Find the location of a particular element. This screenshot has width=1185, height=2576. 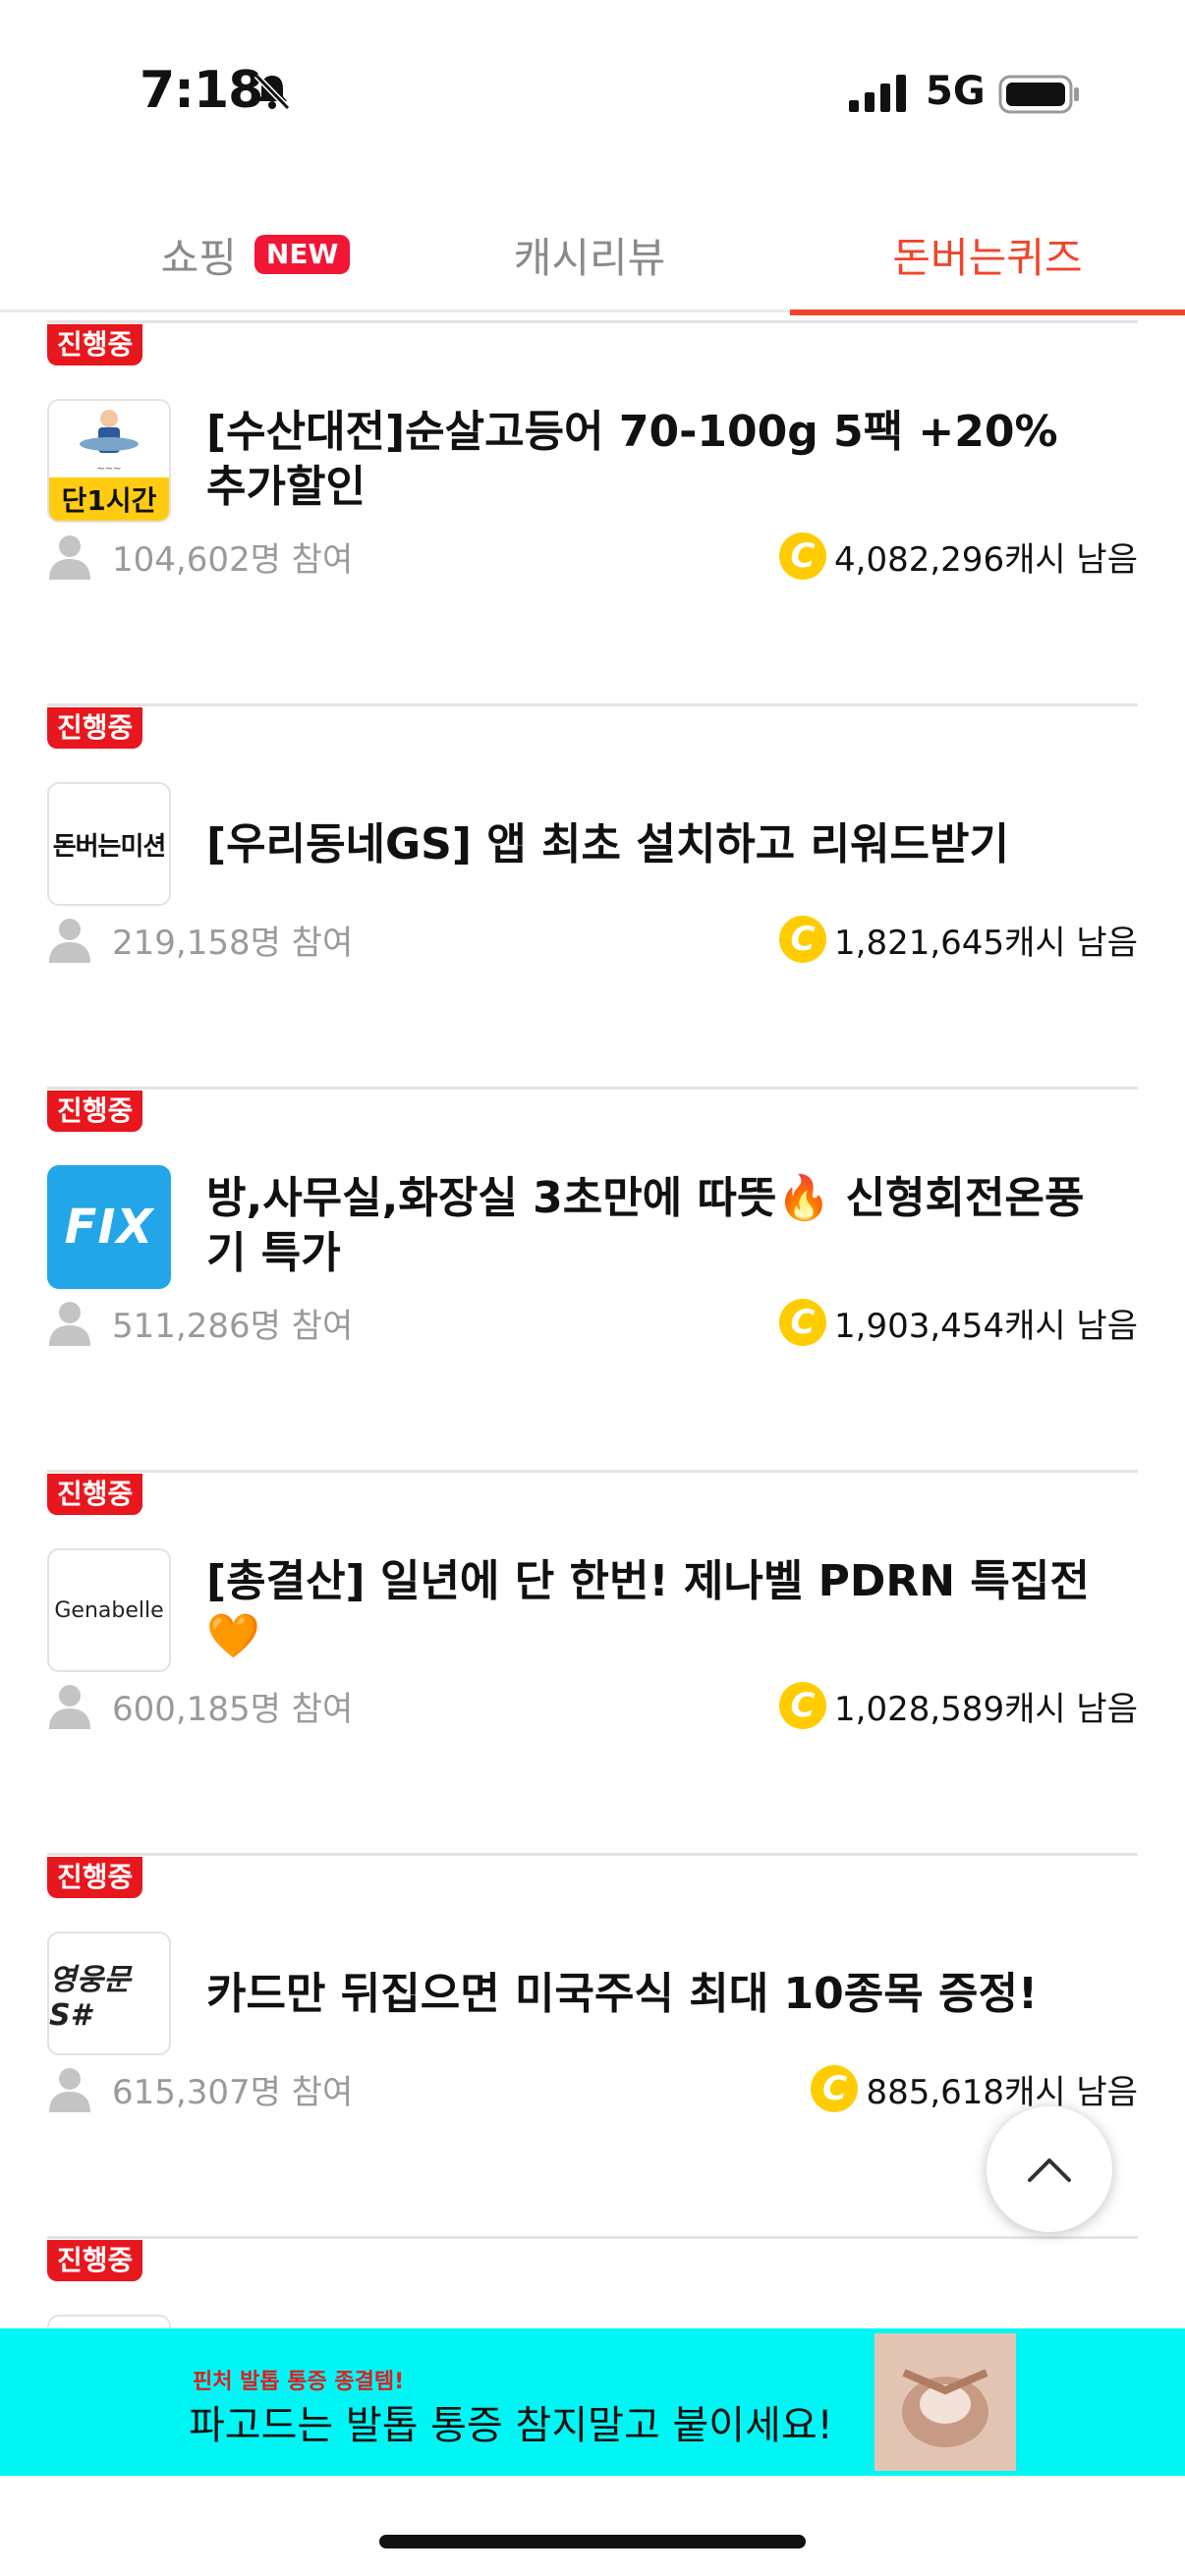

network-type: 5G is located at coordinates (956, 91).